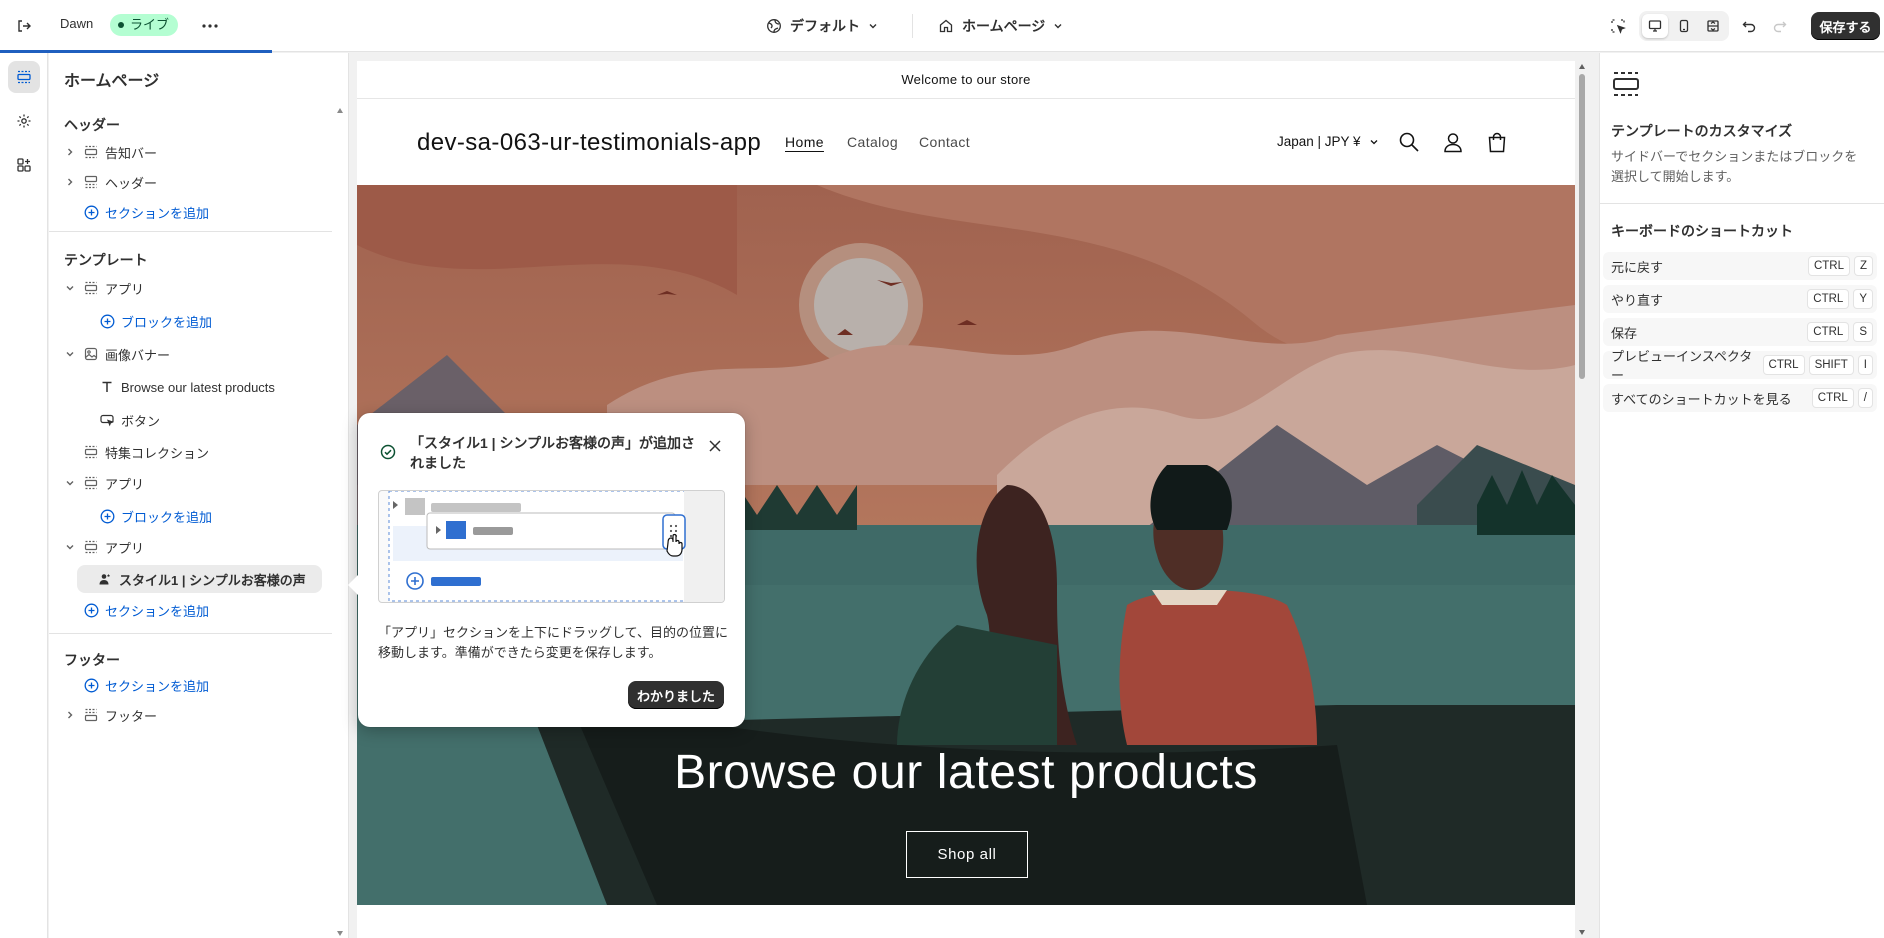 The image size is (1884, 938). I want to click on footer-section-icon, so click(91, 715).